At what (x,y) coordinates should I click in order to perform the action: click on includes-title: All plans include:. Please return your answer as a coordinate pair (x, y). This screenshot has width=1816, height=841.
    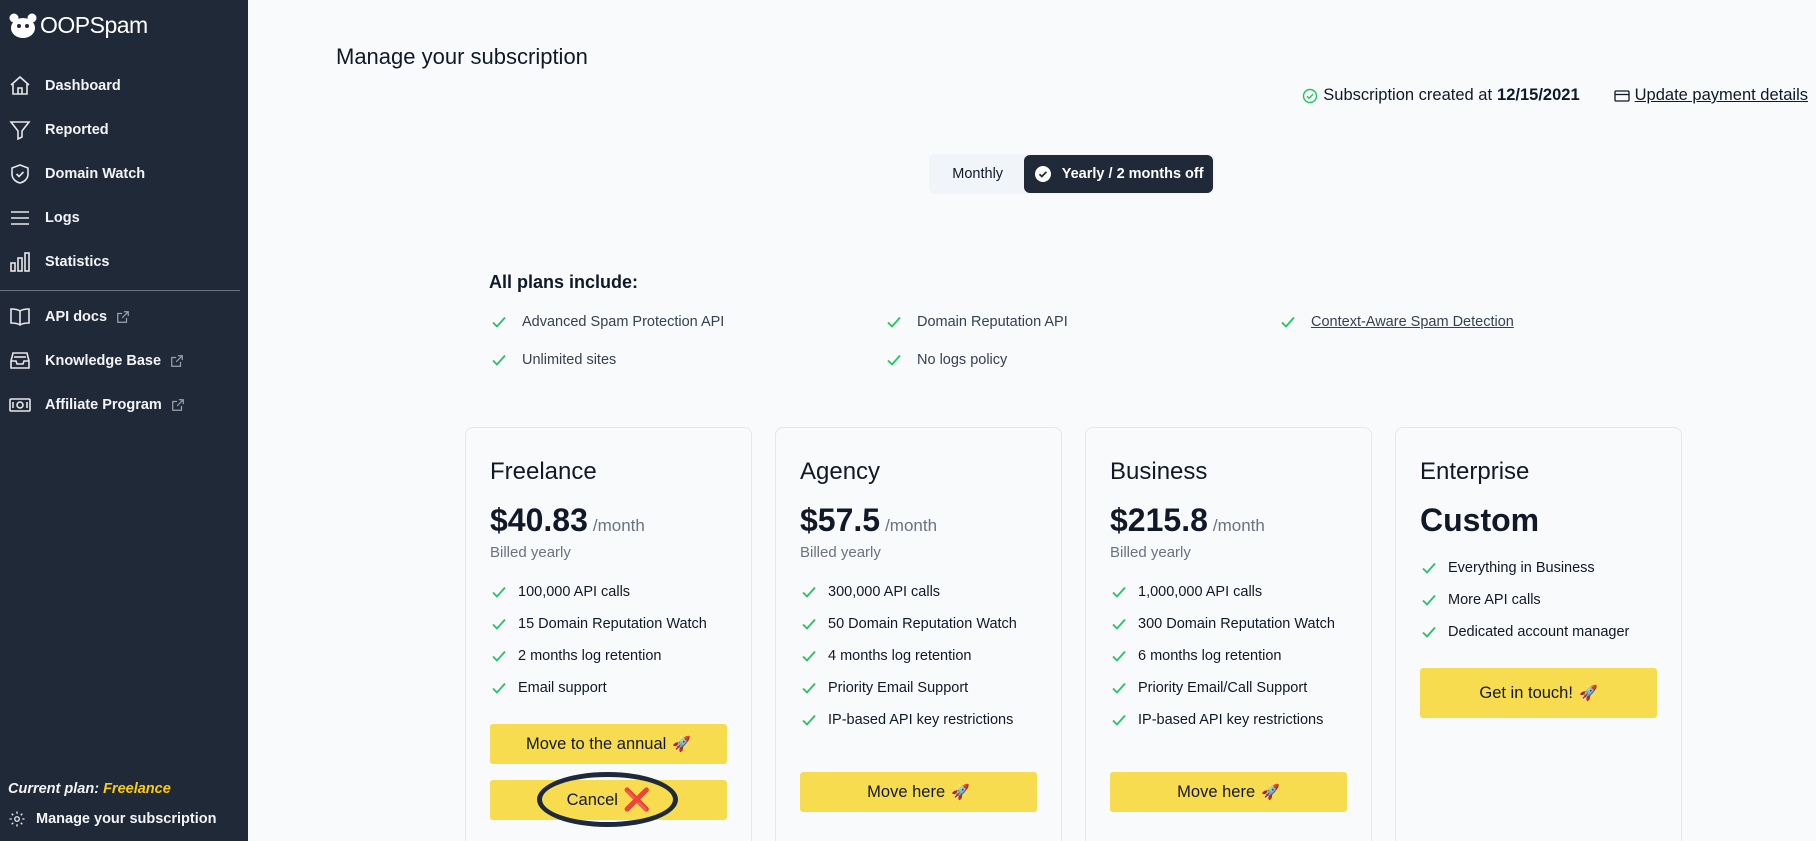
    Looking at the image, I should click on (564, 282).